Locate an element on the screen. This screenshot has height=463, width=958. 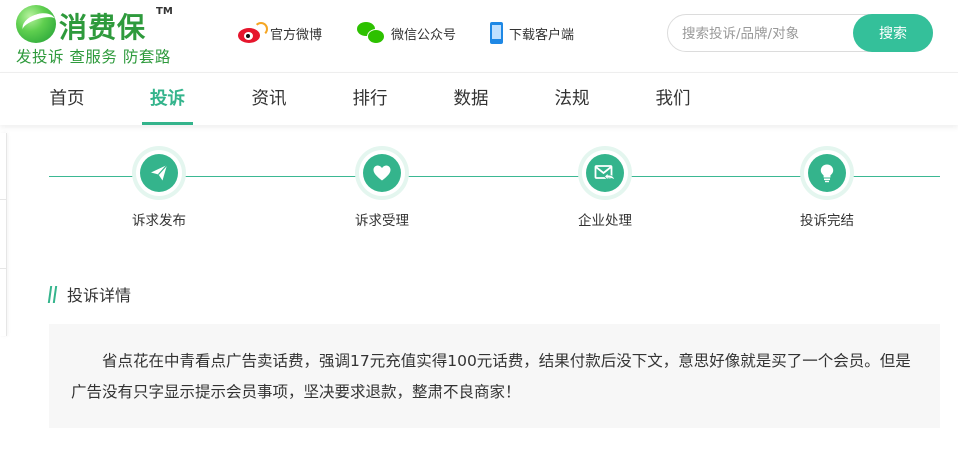
weibo-link: 官方微博 is located at coordinates (280, 33).